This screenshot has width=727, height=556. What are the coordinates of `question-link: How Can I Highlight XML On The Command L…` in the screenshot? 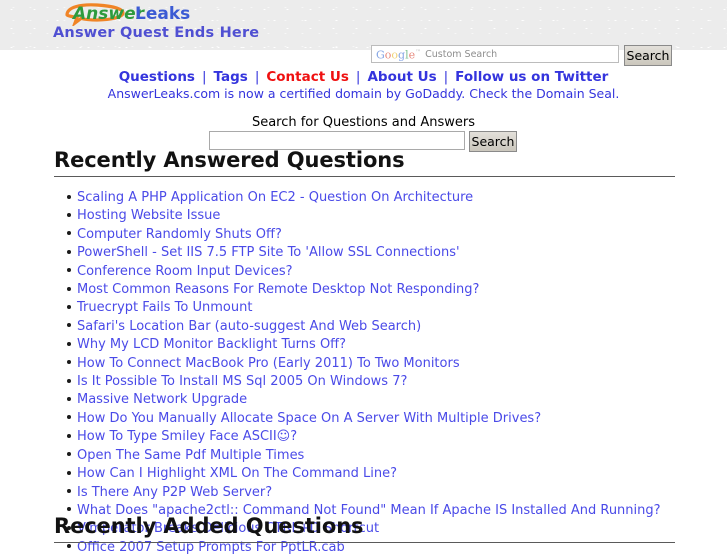 It's located at (237, 473).